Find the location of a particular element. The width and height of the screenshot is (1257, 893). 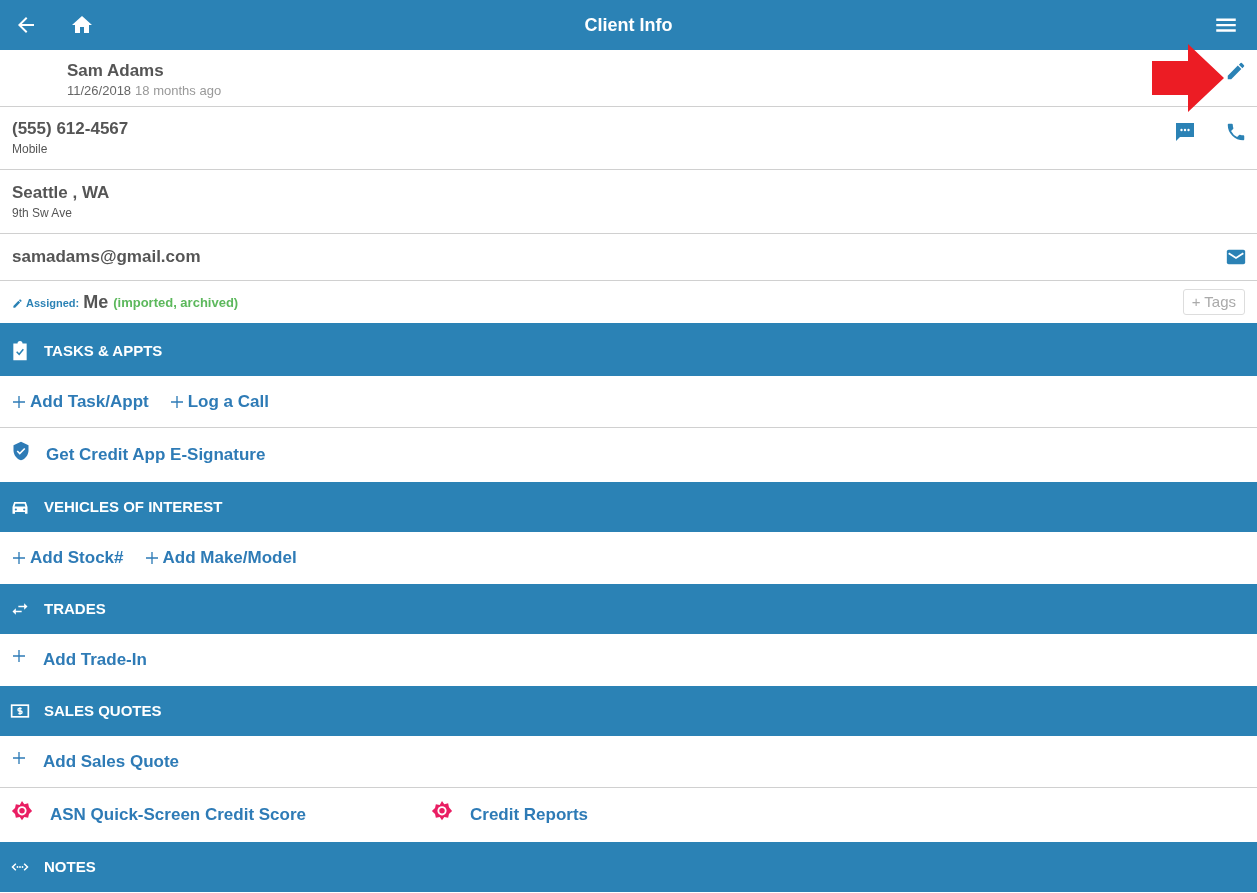

page-title: Client Info is located at coordinates (628, 25).